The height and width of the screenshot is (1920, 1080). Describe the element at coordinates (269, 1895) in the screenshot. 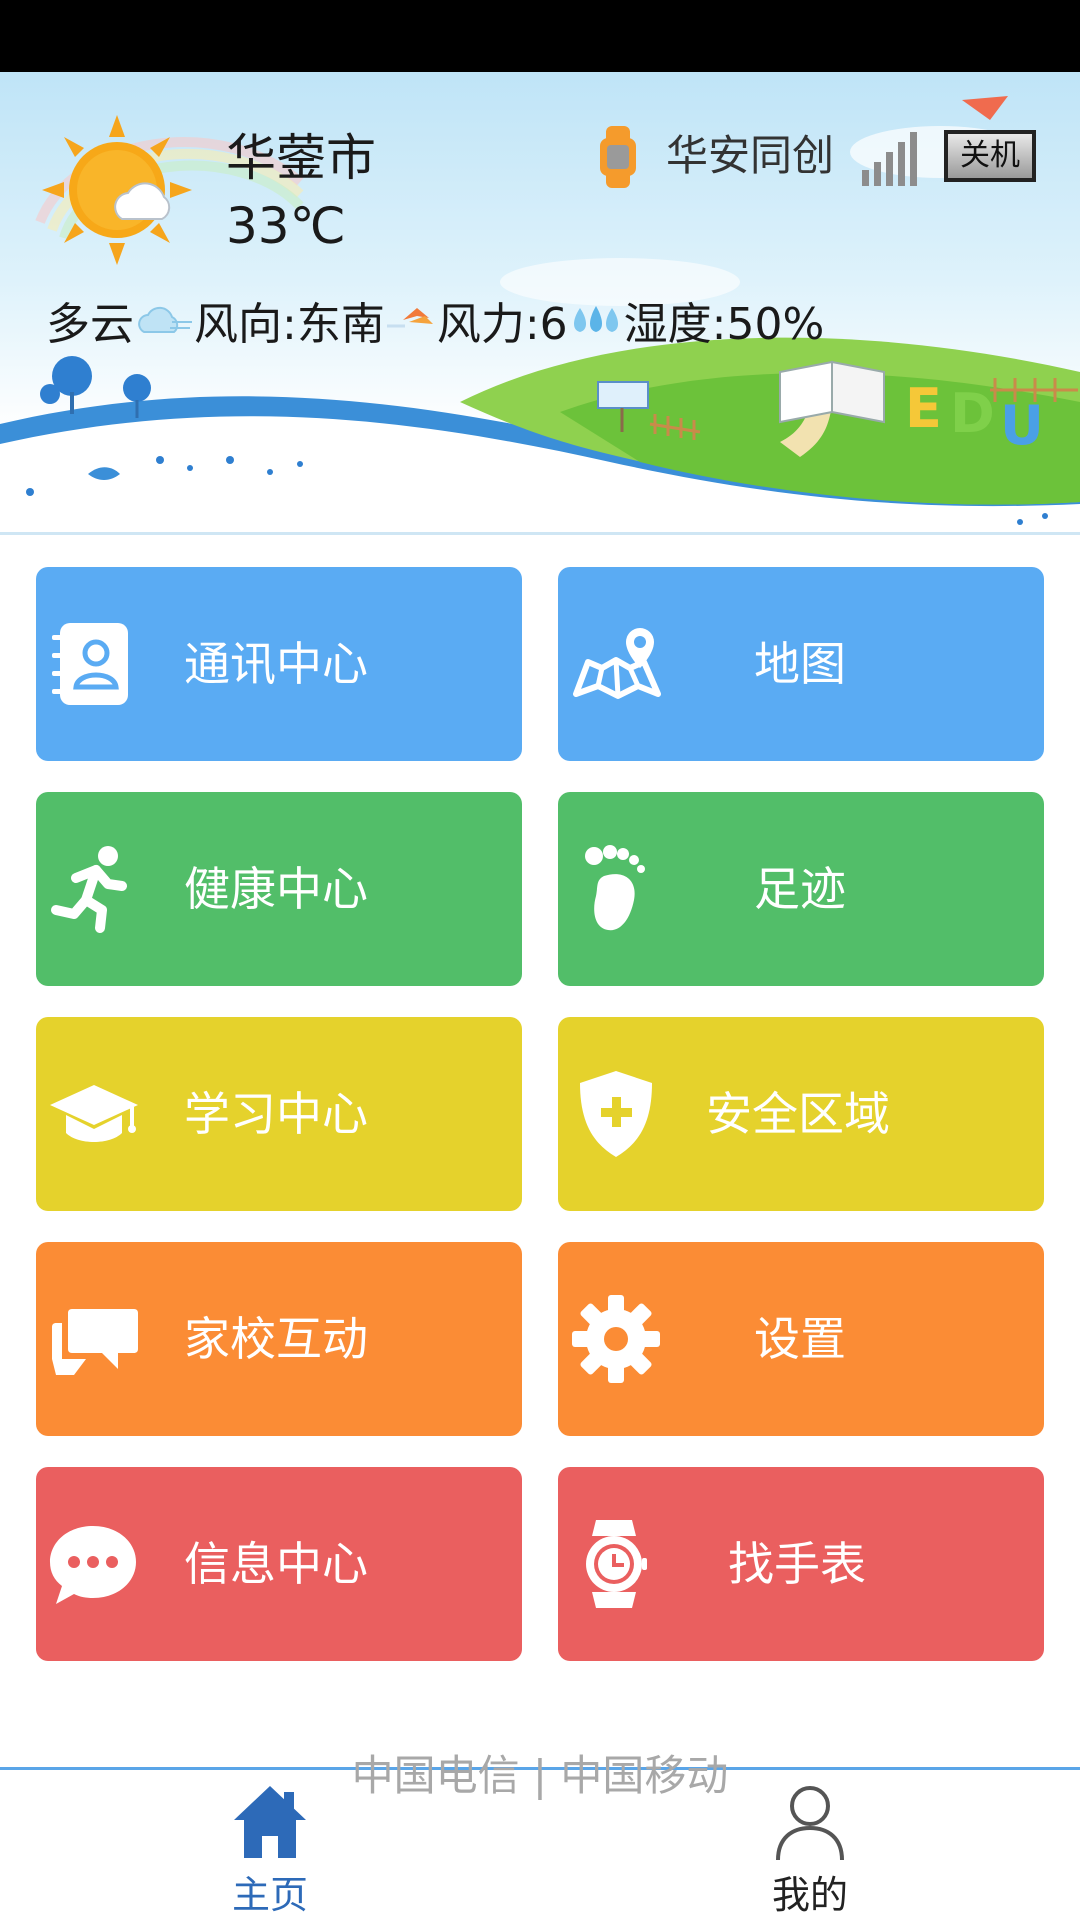

I see `tab-home-label: 主页` at that location.